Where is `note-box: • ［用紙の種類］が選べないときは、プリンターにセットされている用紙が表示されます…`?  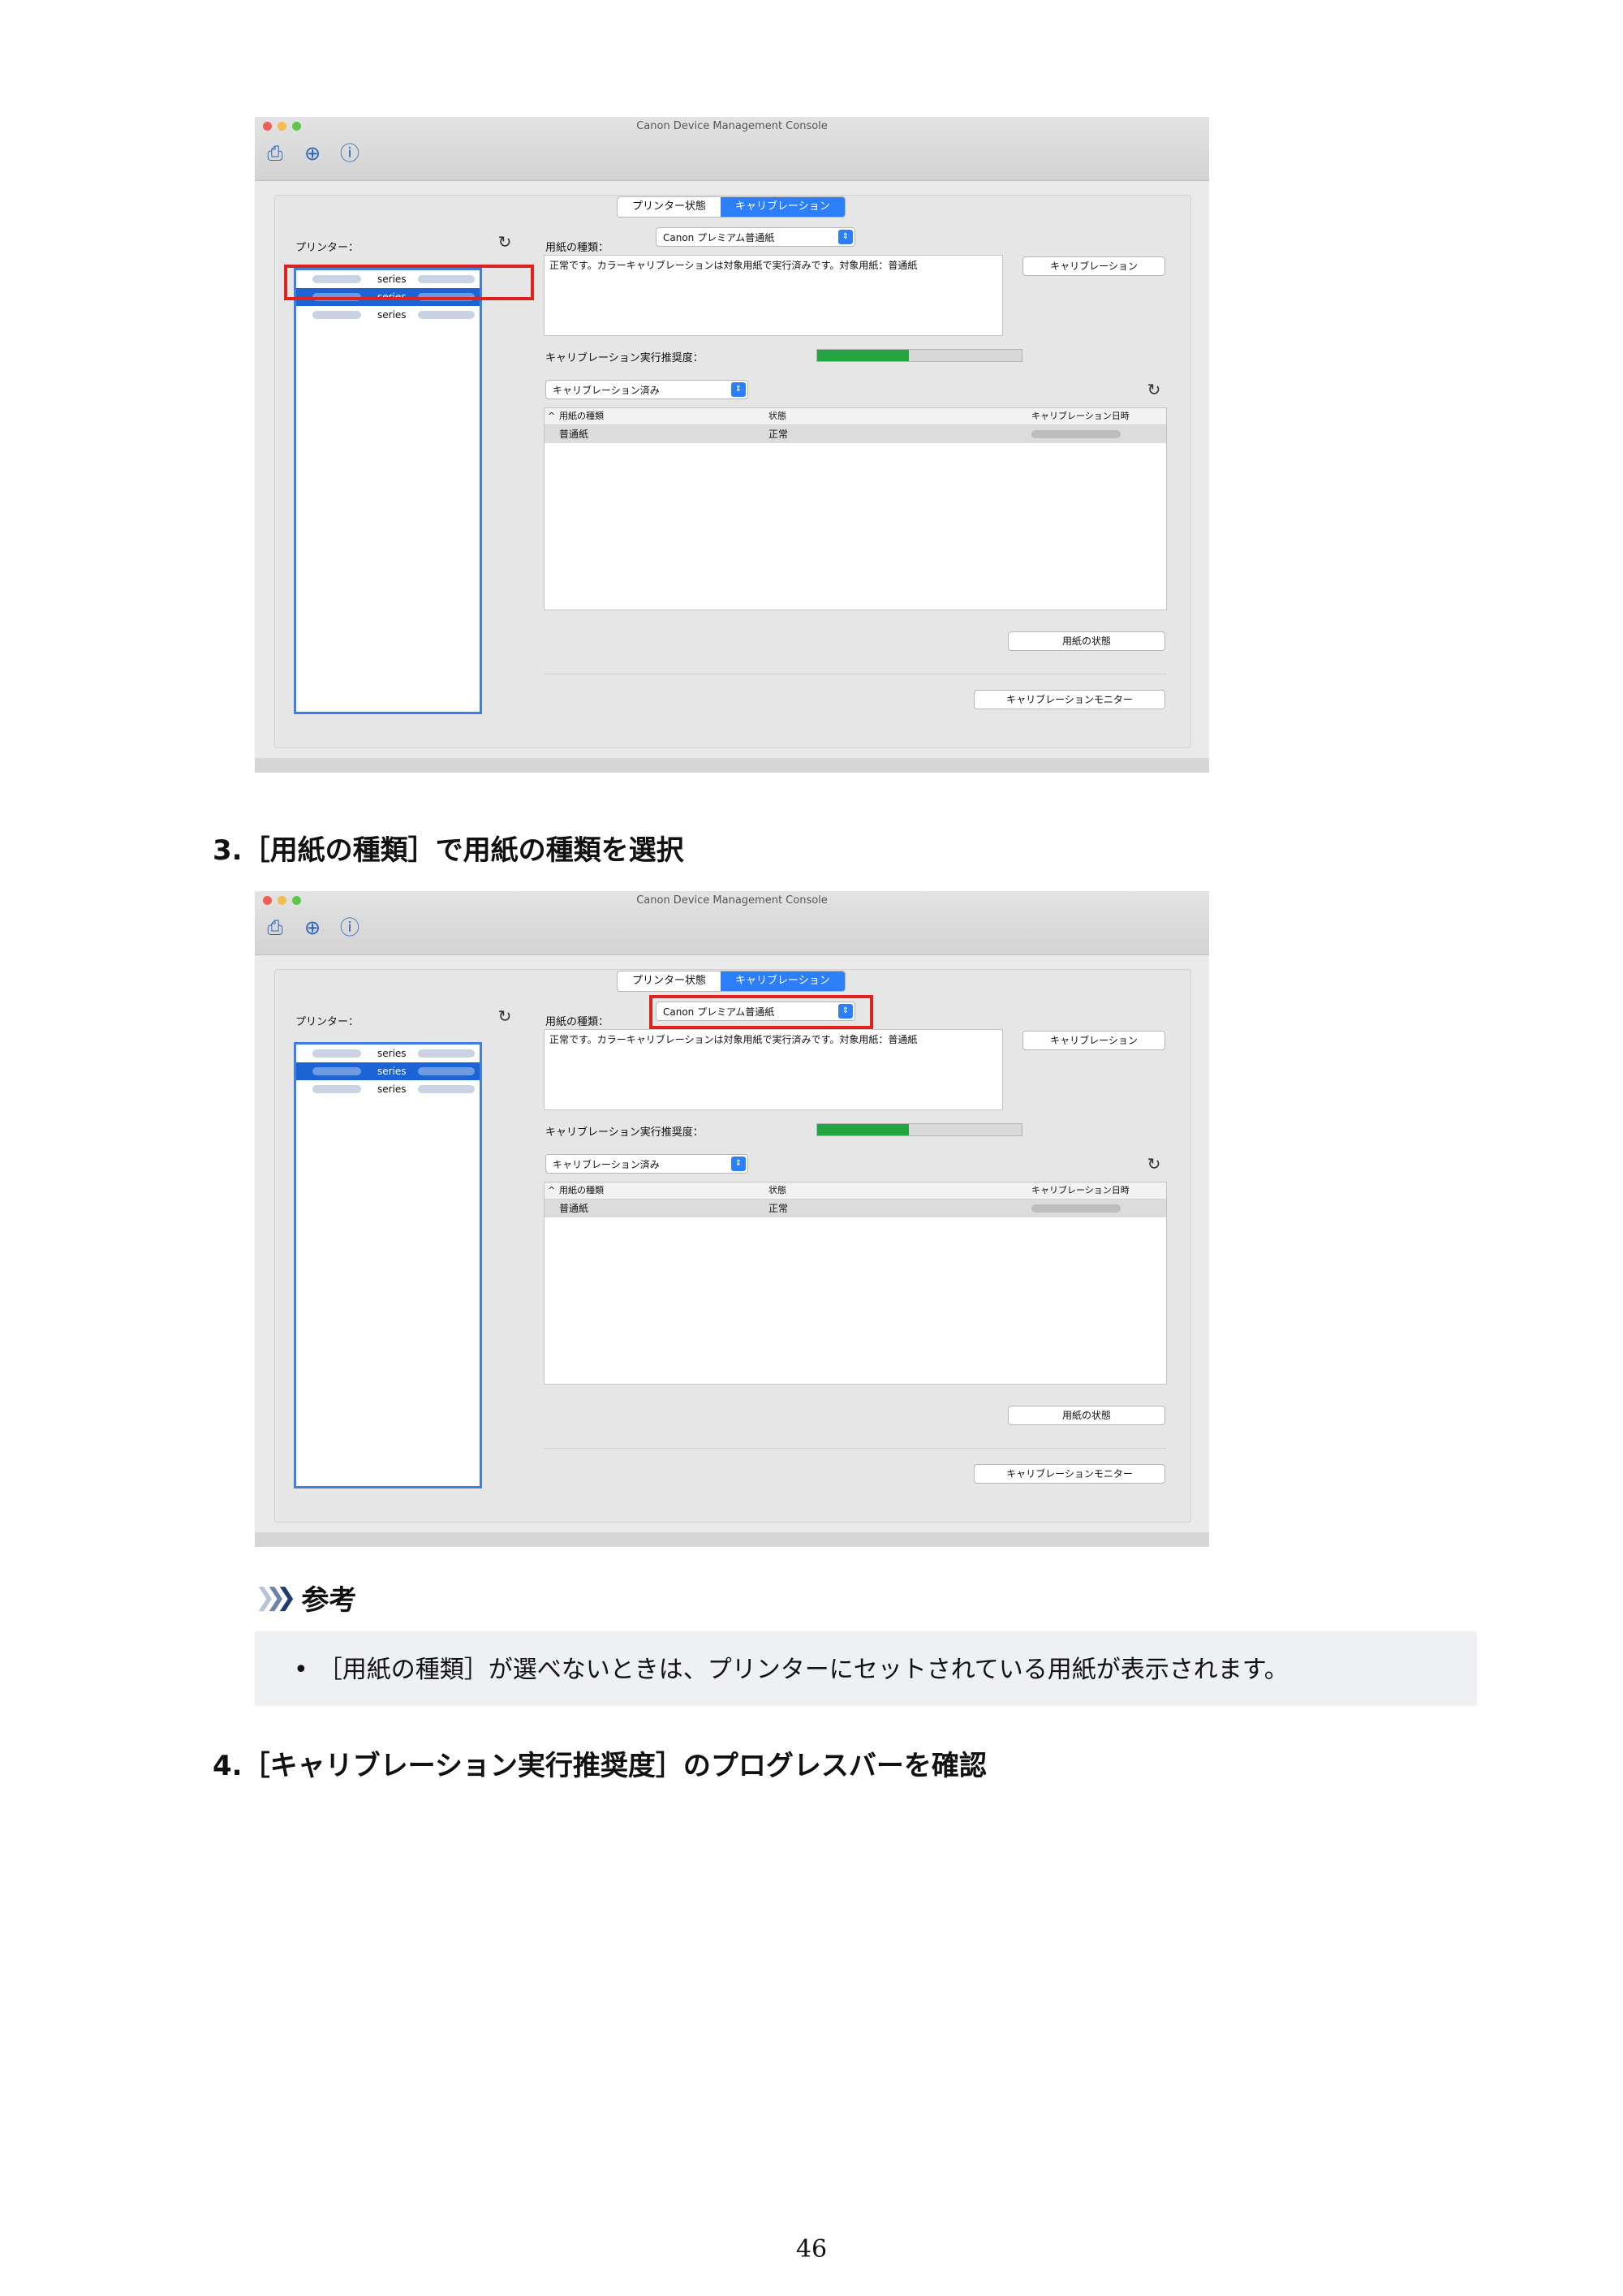 note-box: • ［用紙の種類］が選べないときは、プリンターにセットされている用紙が表示されます… is located at coordinates (866, 1669).